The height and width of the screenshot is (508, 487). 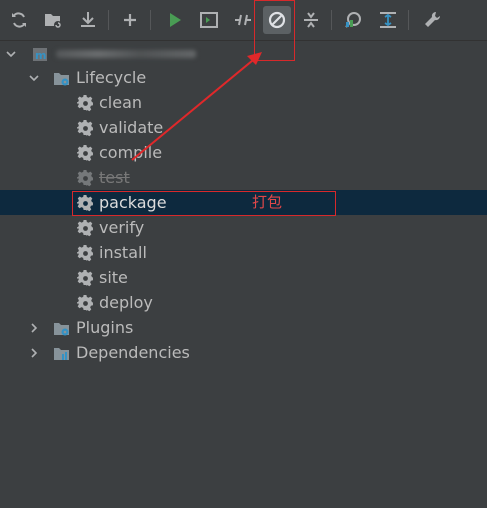 What do you see at coordinates (243, 152) in the screenshot?
I see `goal-compile: compile` at bounding box center [243, 152].